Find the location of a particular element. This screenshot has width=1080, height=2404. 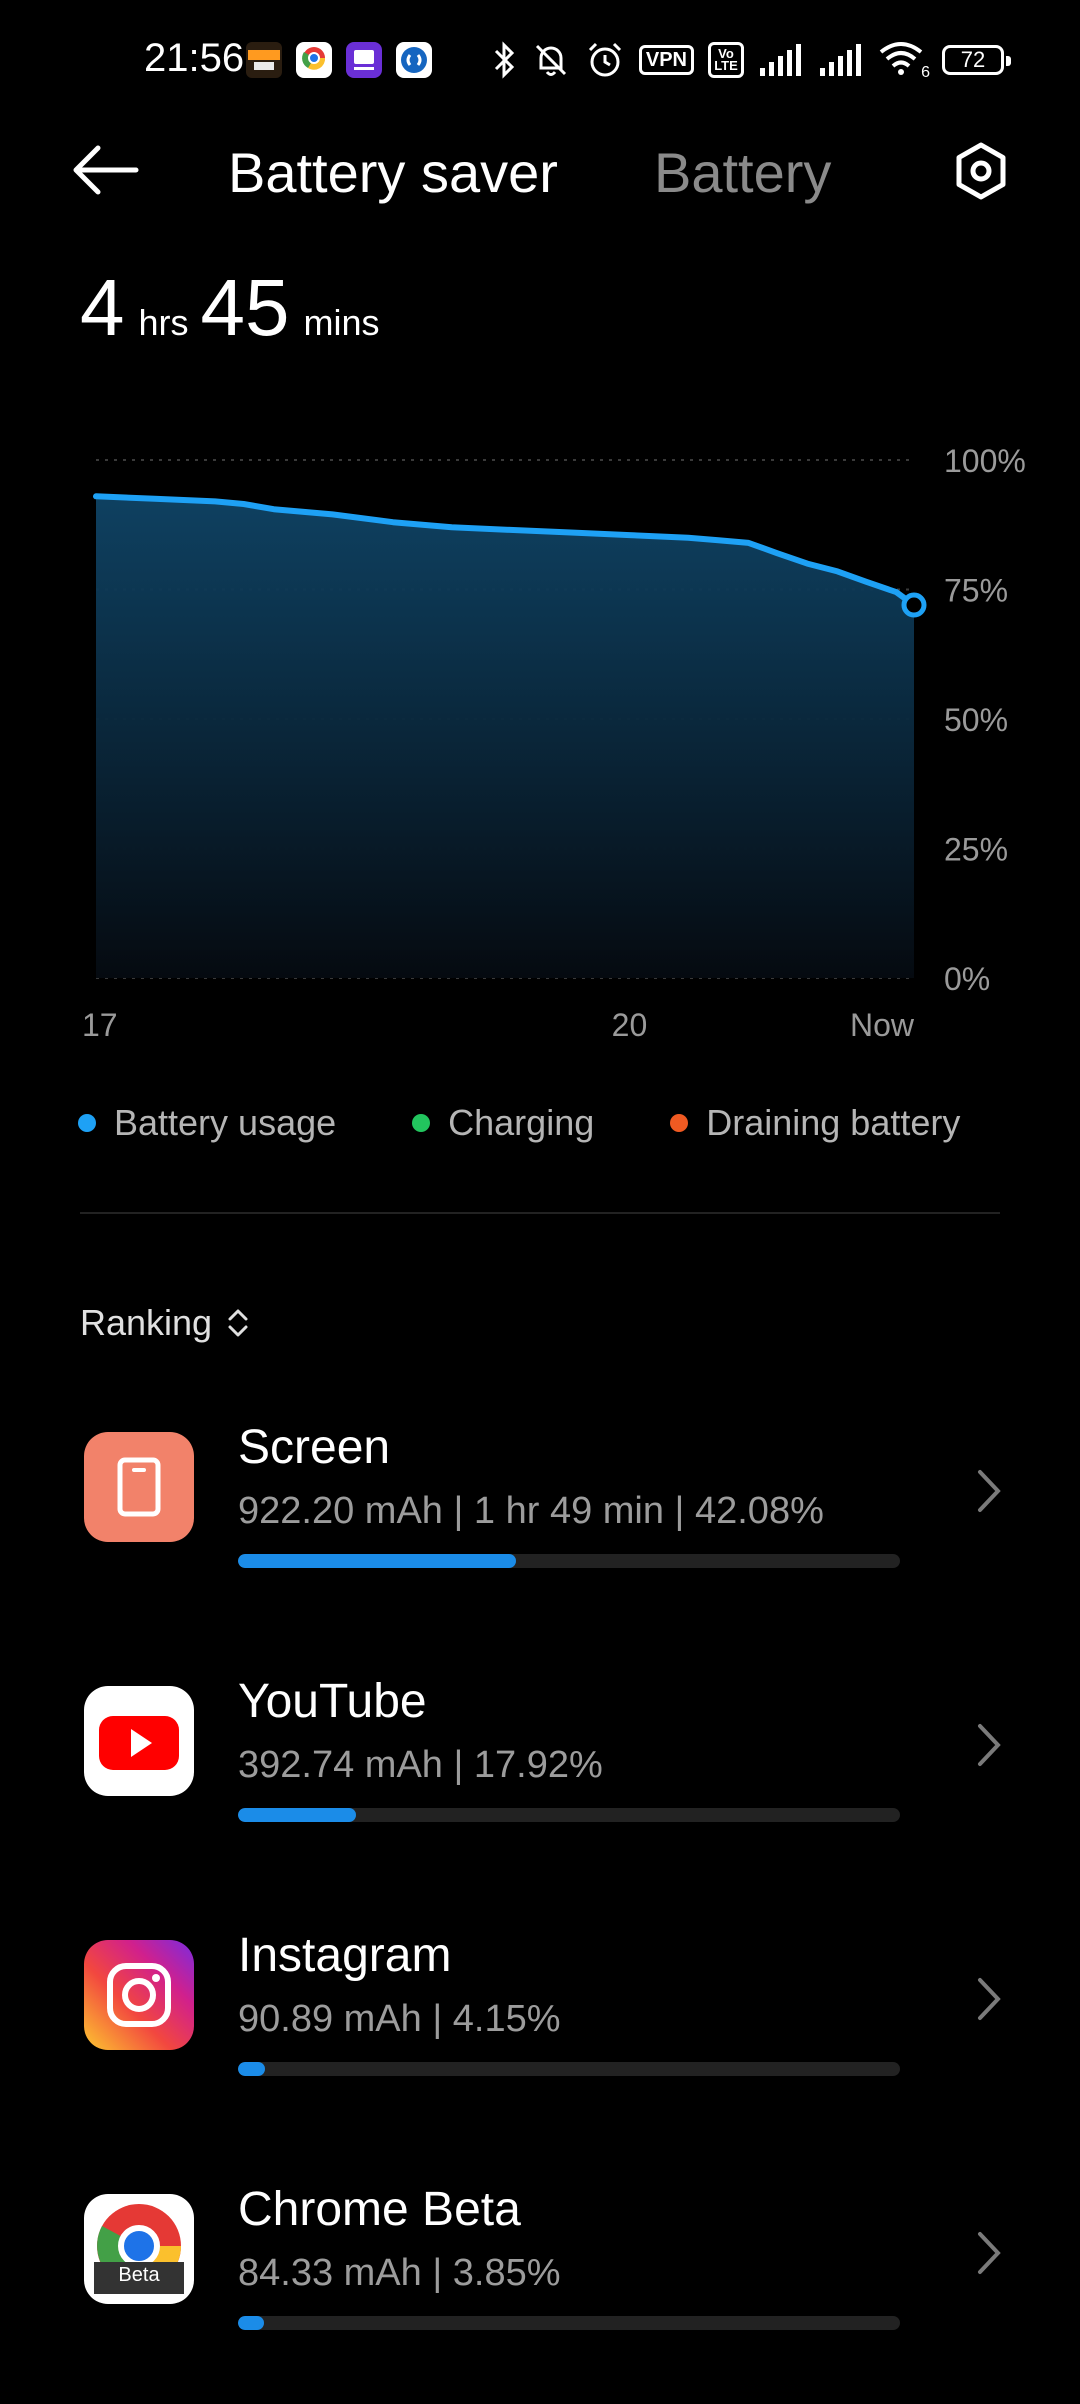

settings-icon is located at coordinates (981, 171).